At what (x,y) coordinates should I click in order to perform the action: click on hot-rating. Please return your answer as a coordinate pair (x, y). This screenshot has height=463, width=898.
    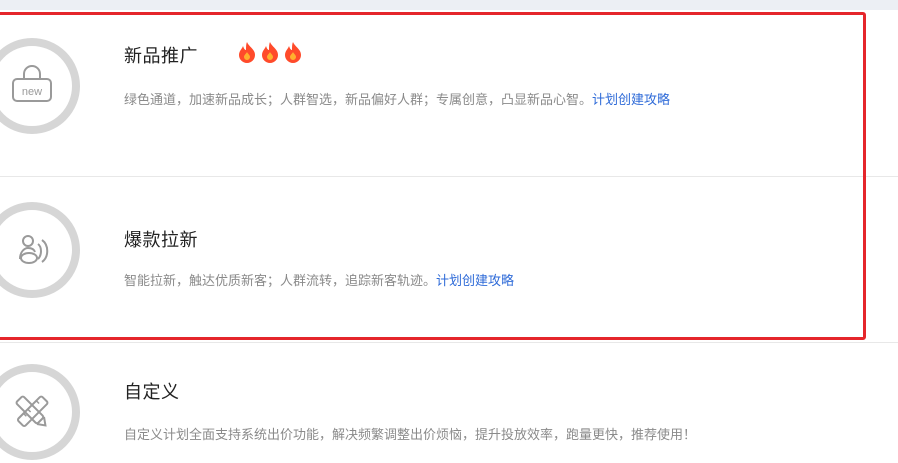
    Looking at the image, I should click on (270, 52).